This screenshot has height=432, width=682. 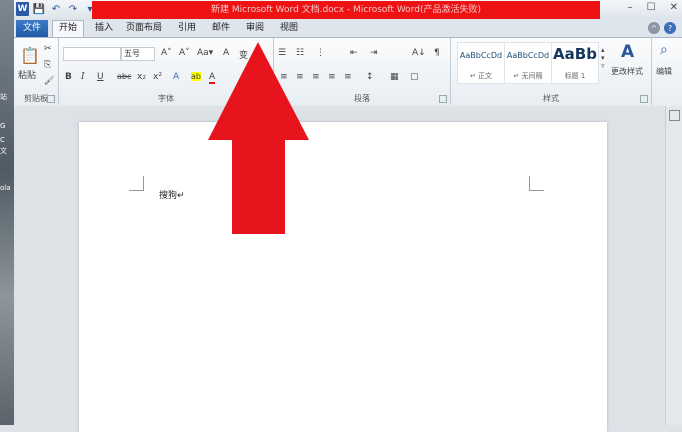 I want to click on tab-page-layout: 页面布局, so click(x=144, y=28).